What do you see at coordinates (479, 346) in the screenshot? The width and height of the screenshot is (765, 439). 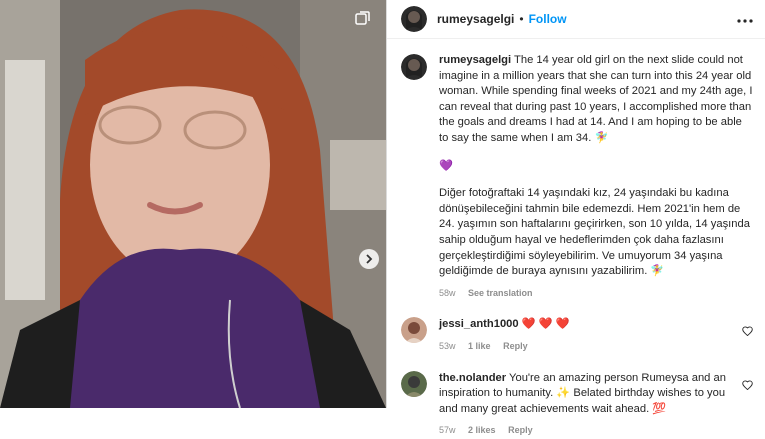 I see `comment-likes: 1 like` at bounding box center [479, 346].